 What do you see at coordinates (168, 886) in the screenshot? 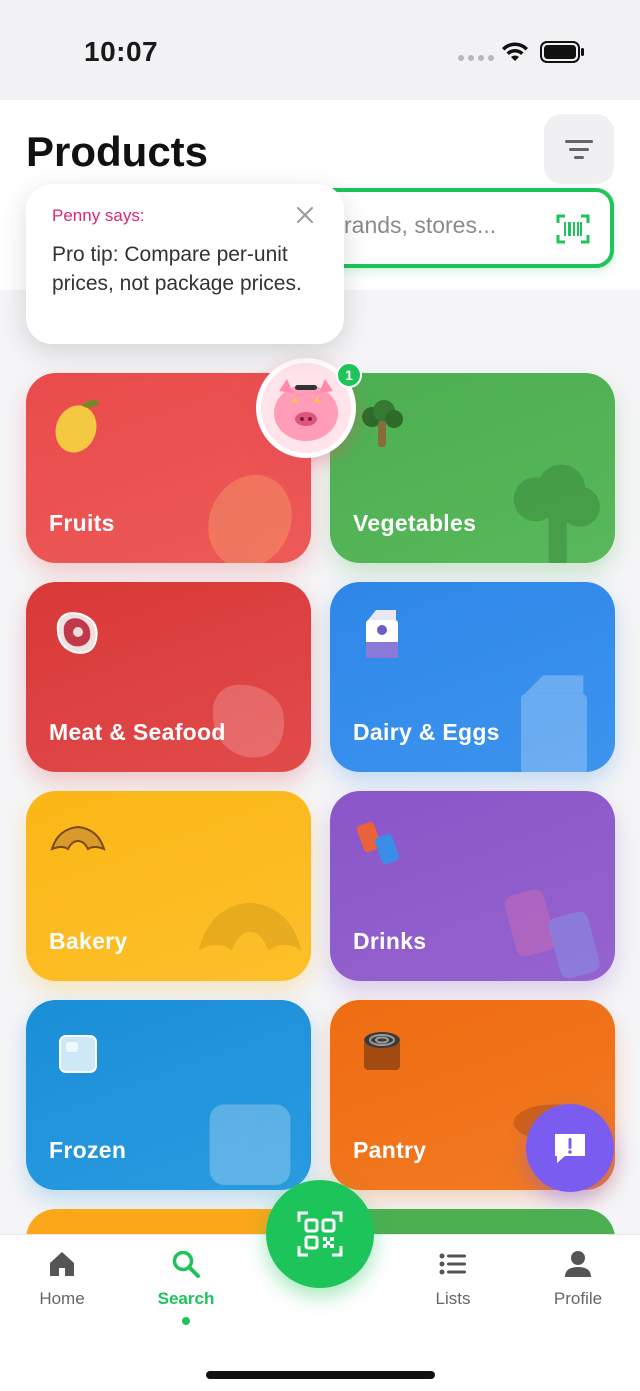
I see `category-card-bakery: Bakery` at bounding box center [168, 886].